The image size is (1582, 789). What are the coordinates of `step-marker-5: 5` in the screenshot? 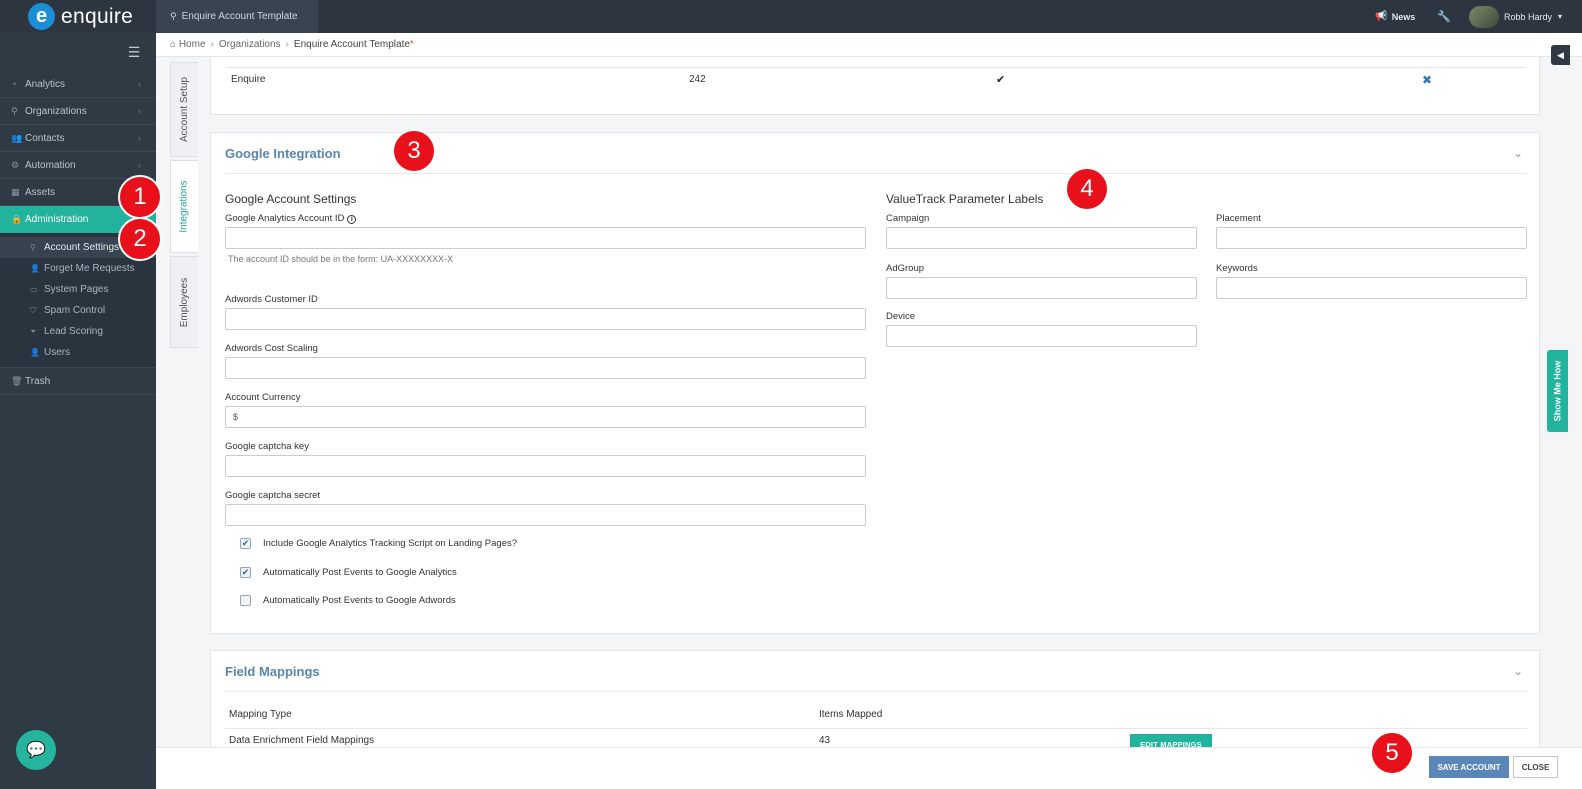 It's located at (1392, 753).